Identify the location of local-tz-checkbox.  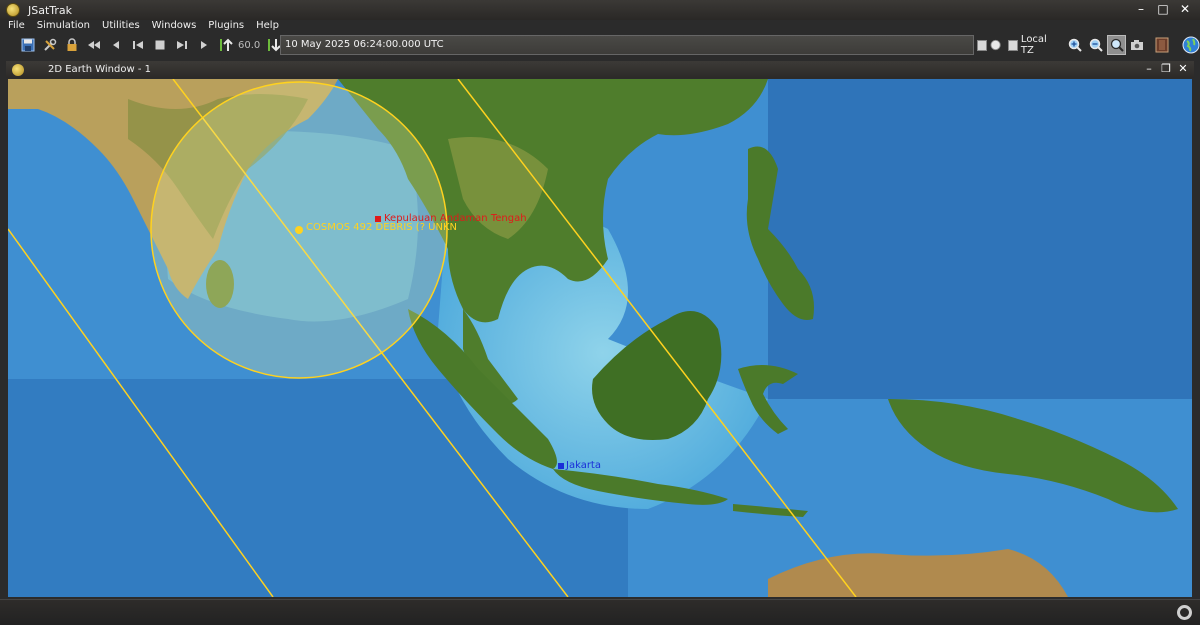
(1012, 45).